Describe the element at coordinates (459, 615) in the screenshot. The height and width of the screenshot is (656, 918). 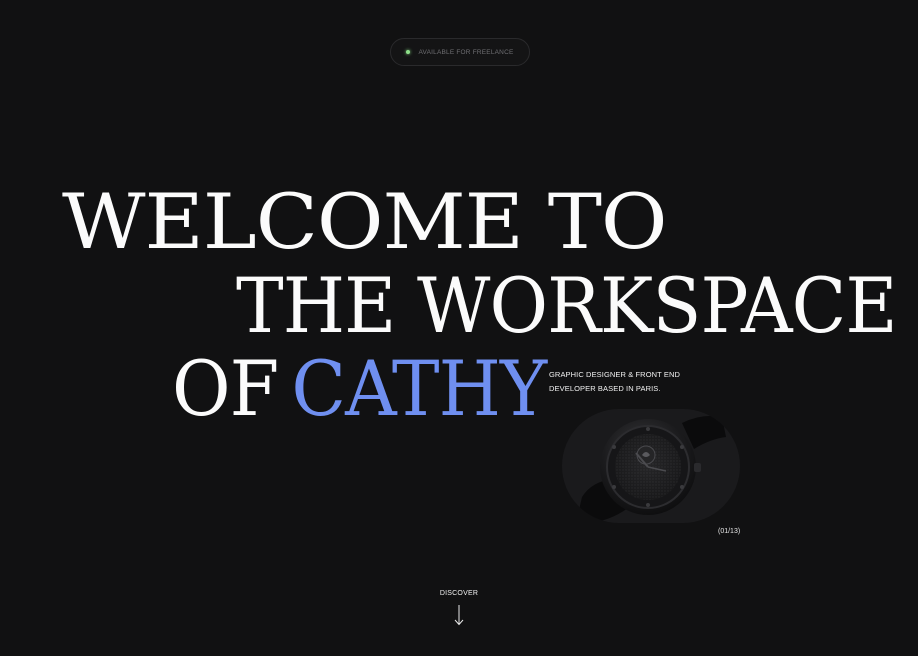
I see `arrow-down-icon` at that location.